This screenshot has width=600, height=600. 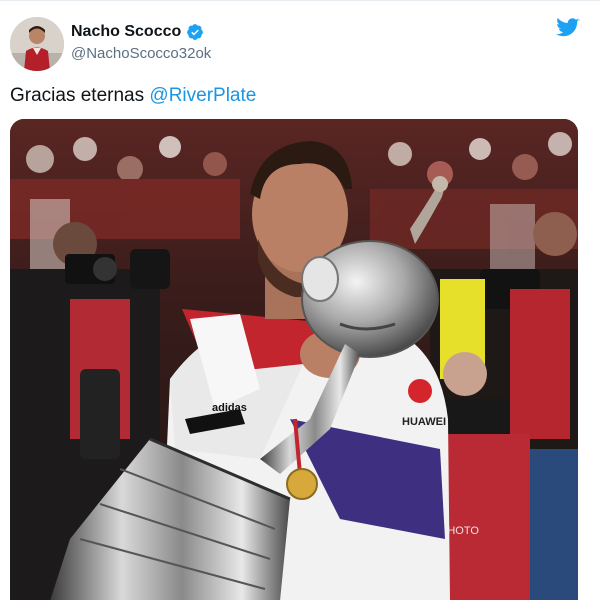 I want to click on avatar-image, so click(x=37, y=44).